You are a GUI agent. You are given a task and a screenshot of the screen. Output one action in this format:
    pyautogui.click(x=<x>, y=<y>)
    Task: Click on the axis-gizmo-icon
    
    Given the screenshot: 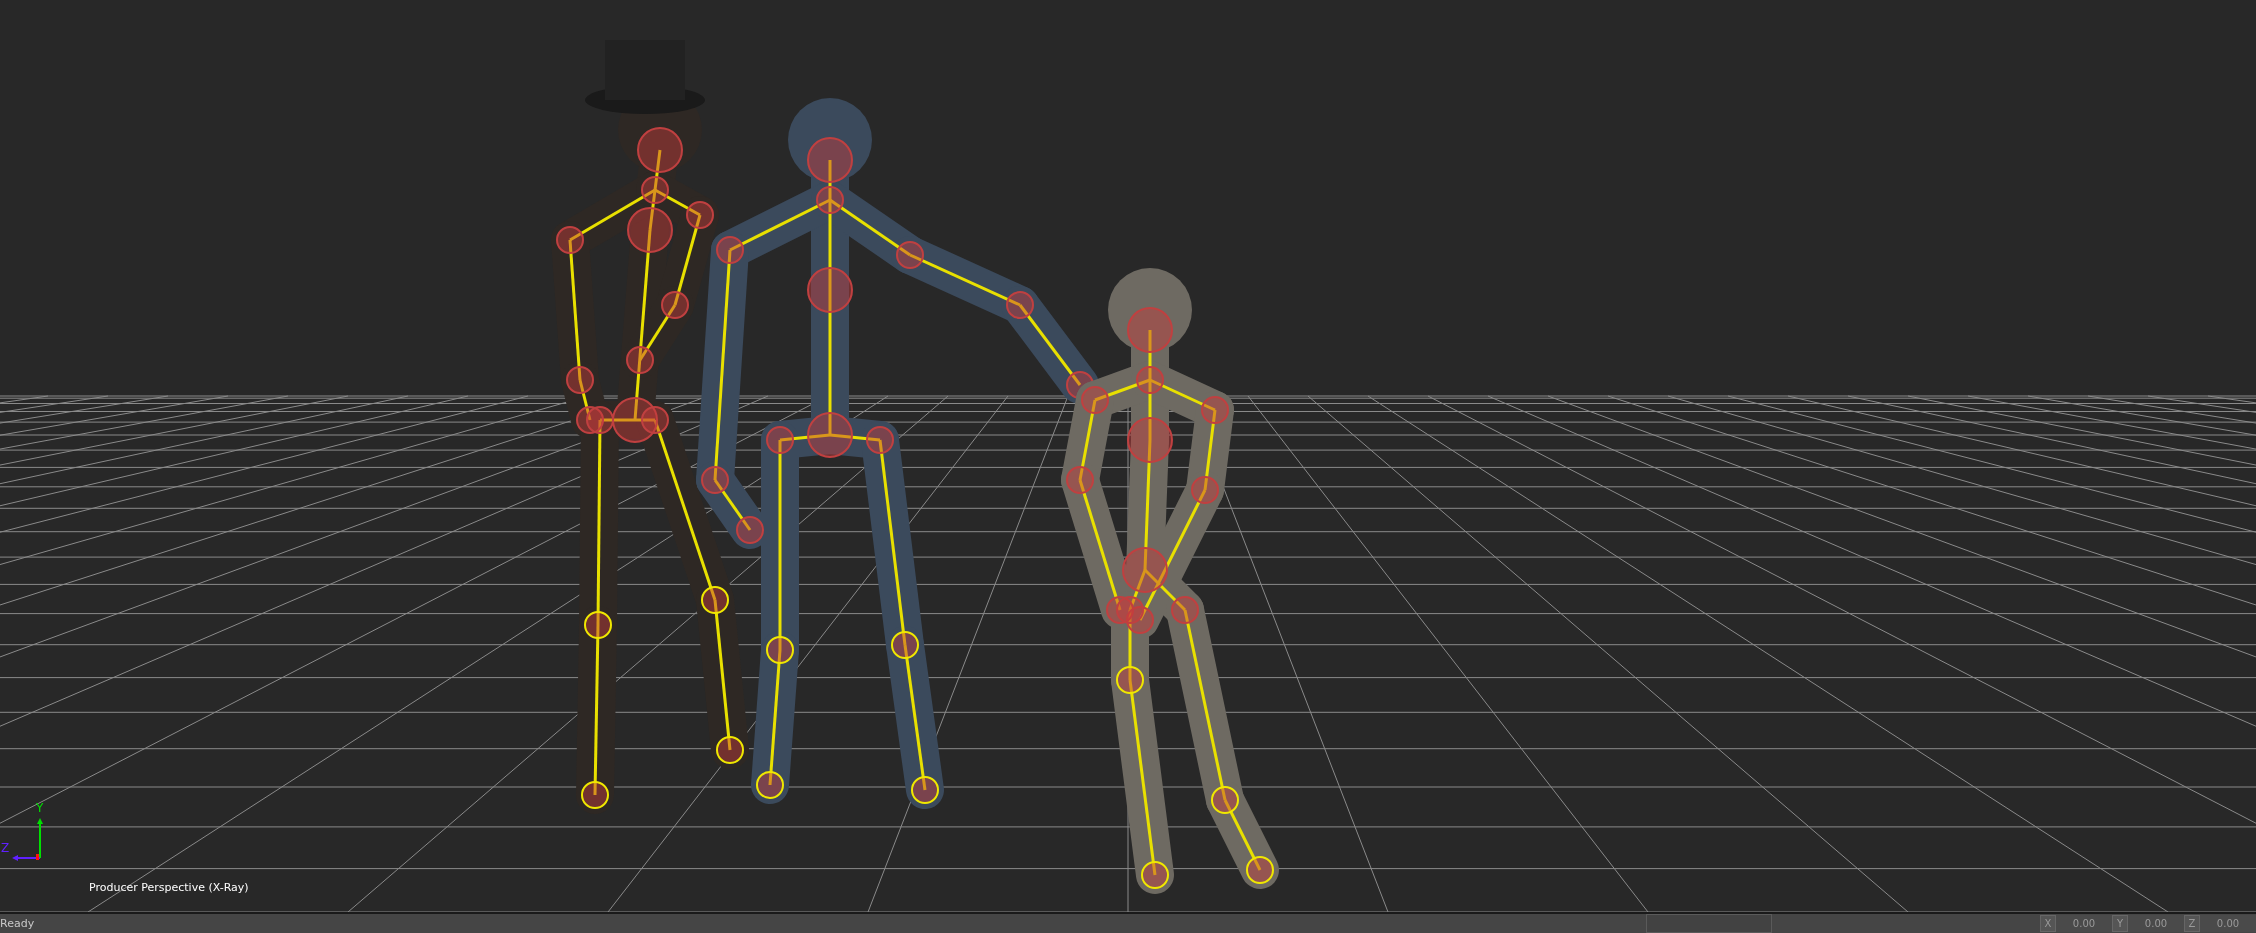 What is the action you would take?
    pyautogui.click(x=28, y=840)
    